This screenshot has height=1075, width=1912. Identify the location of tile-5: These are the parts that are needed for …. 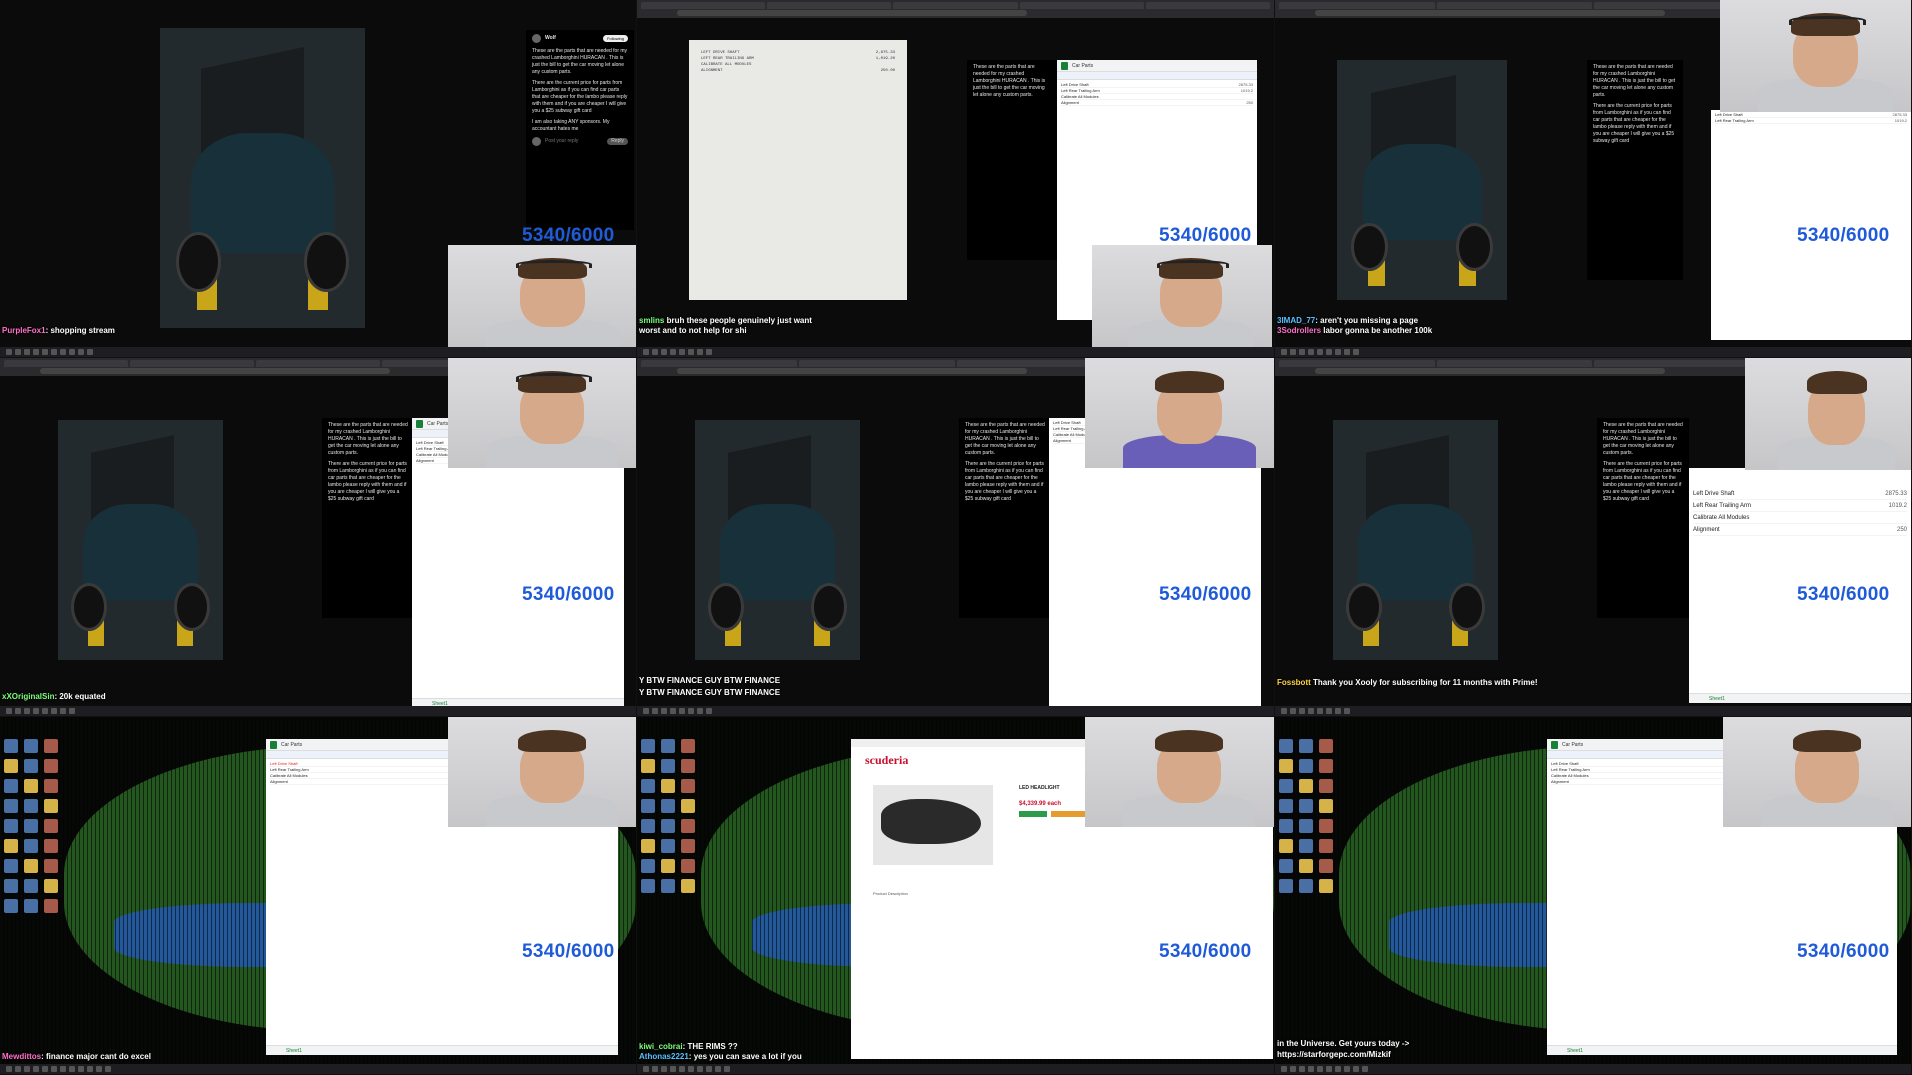
(956, 537).